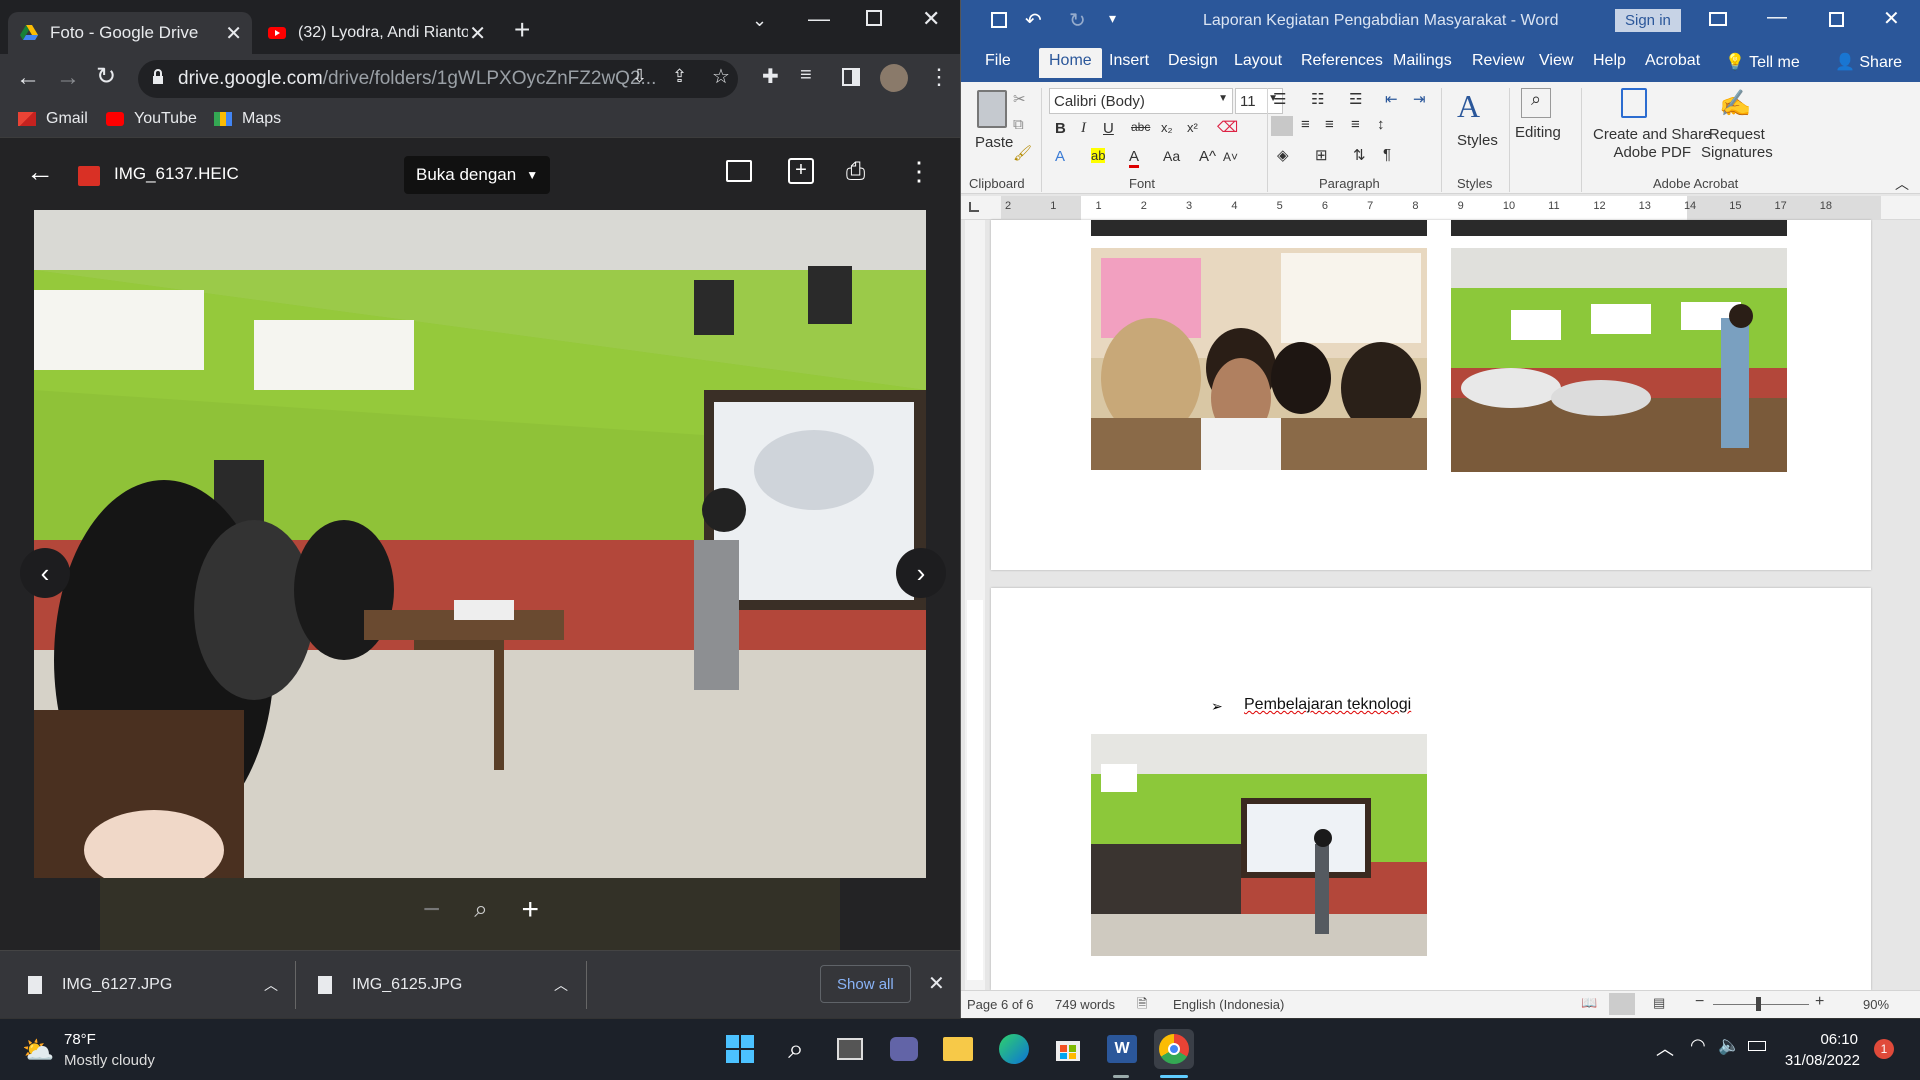 The height and width of the screenshot is (1080, 1920). I want to click on extensions-icon: ✚, so click(770, 76).